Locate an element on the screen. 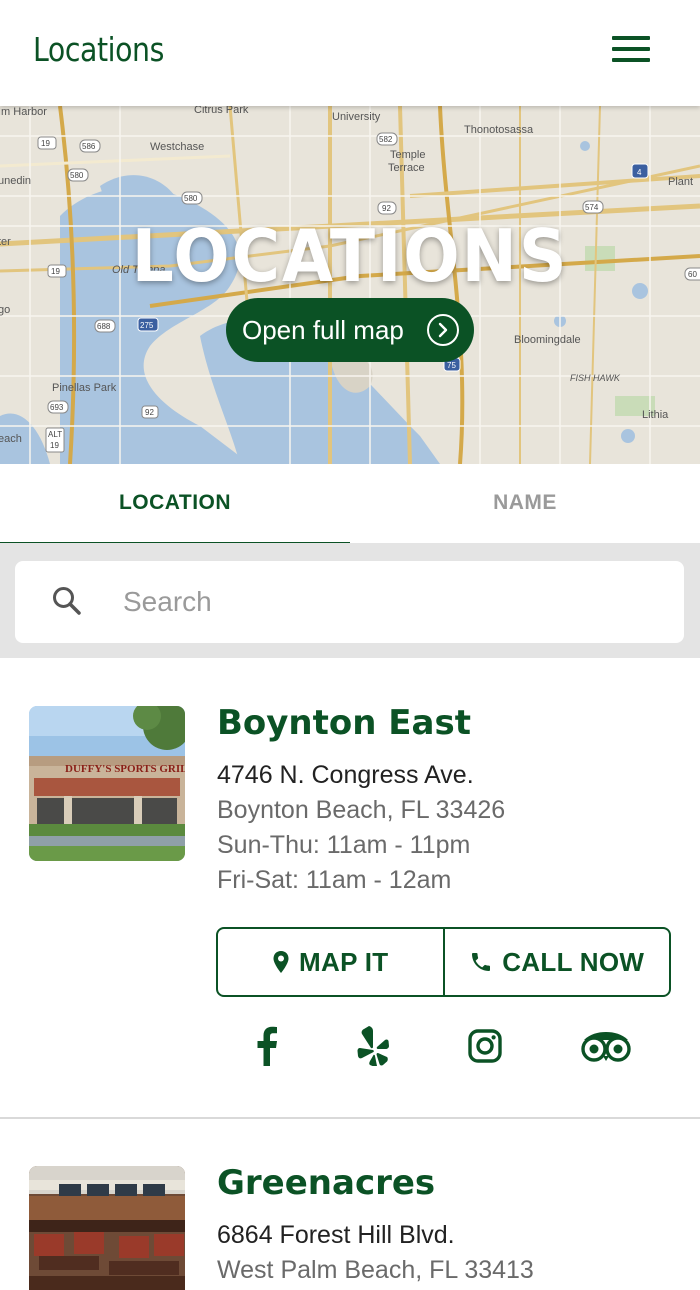 The image size is (700, 1290). open-full-map-label: Open full map is located at coordinates (323, 329).